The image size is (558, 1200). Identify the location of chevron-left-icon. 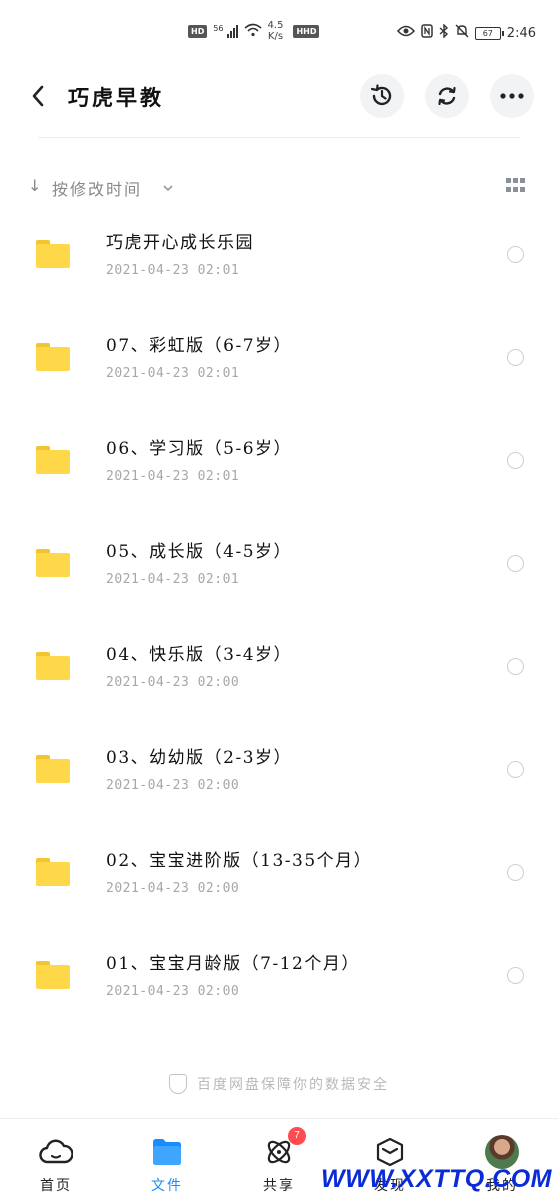
(38, 96).